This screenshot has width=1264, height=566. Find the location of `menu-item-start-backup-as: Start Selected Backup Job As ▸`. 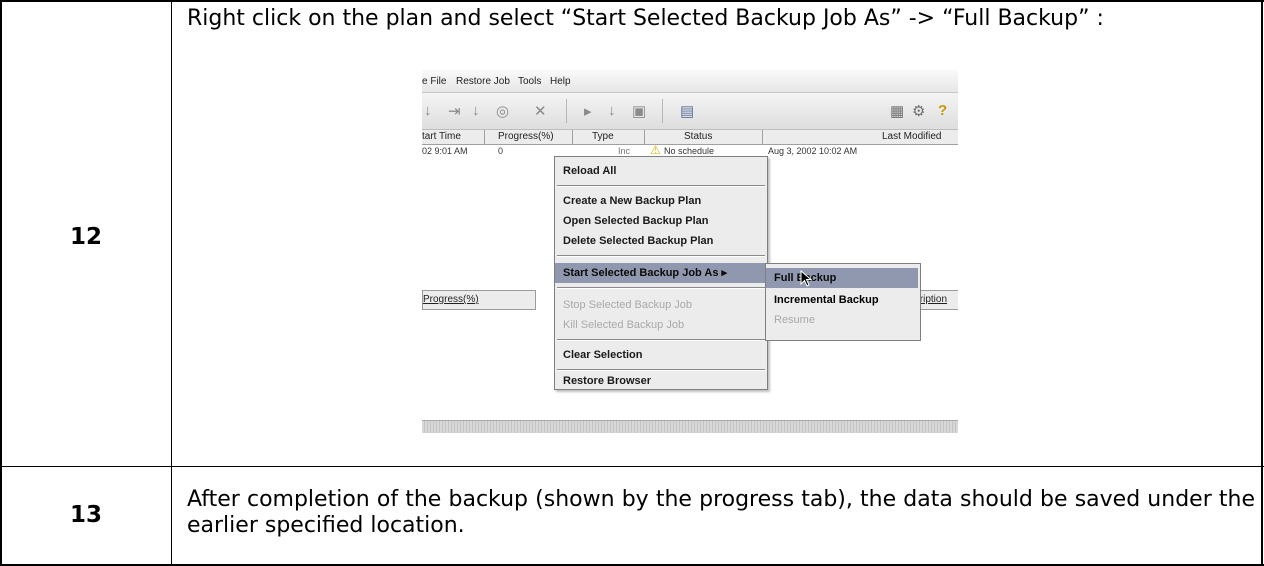

menu-item-start-backup-as: Start Selected Backup Job As ▸ is located at coordinates (661, 273).